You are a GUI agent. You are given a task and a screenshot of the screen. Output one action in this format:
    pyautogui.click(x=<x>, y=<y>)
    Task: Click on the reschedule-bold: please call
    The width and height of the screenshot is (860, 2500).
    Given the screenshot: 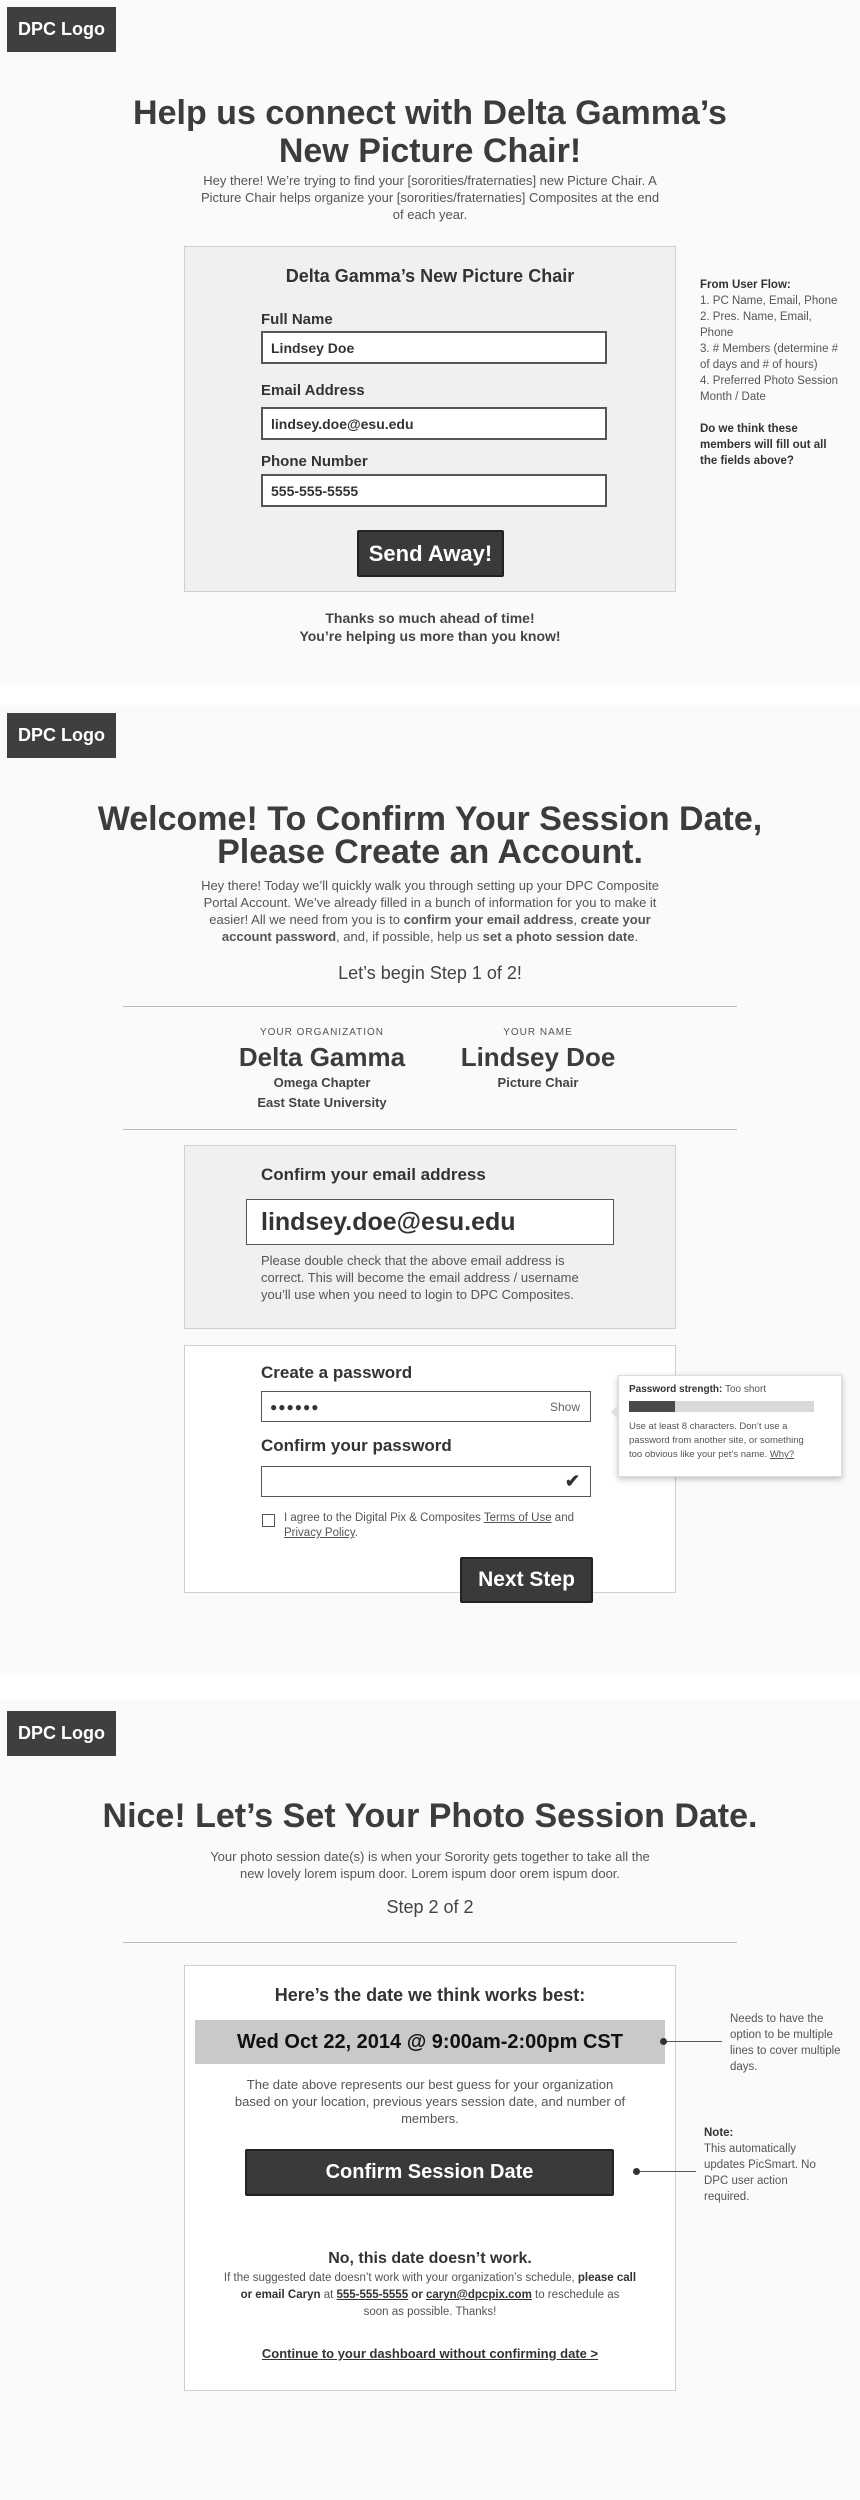 What is the action you would take?
    pyautogui.click(x=607, y=2278)
    